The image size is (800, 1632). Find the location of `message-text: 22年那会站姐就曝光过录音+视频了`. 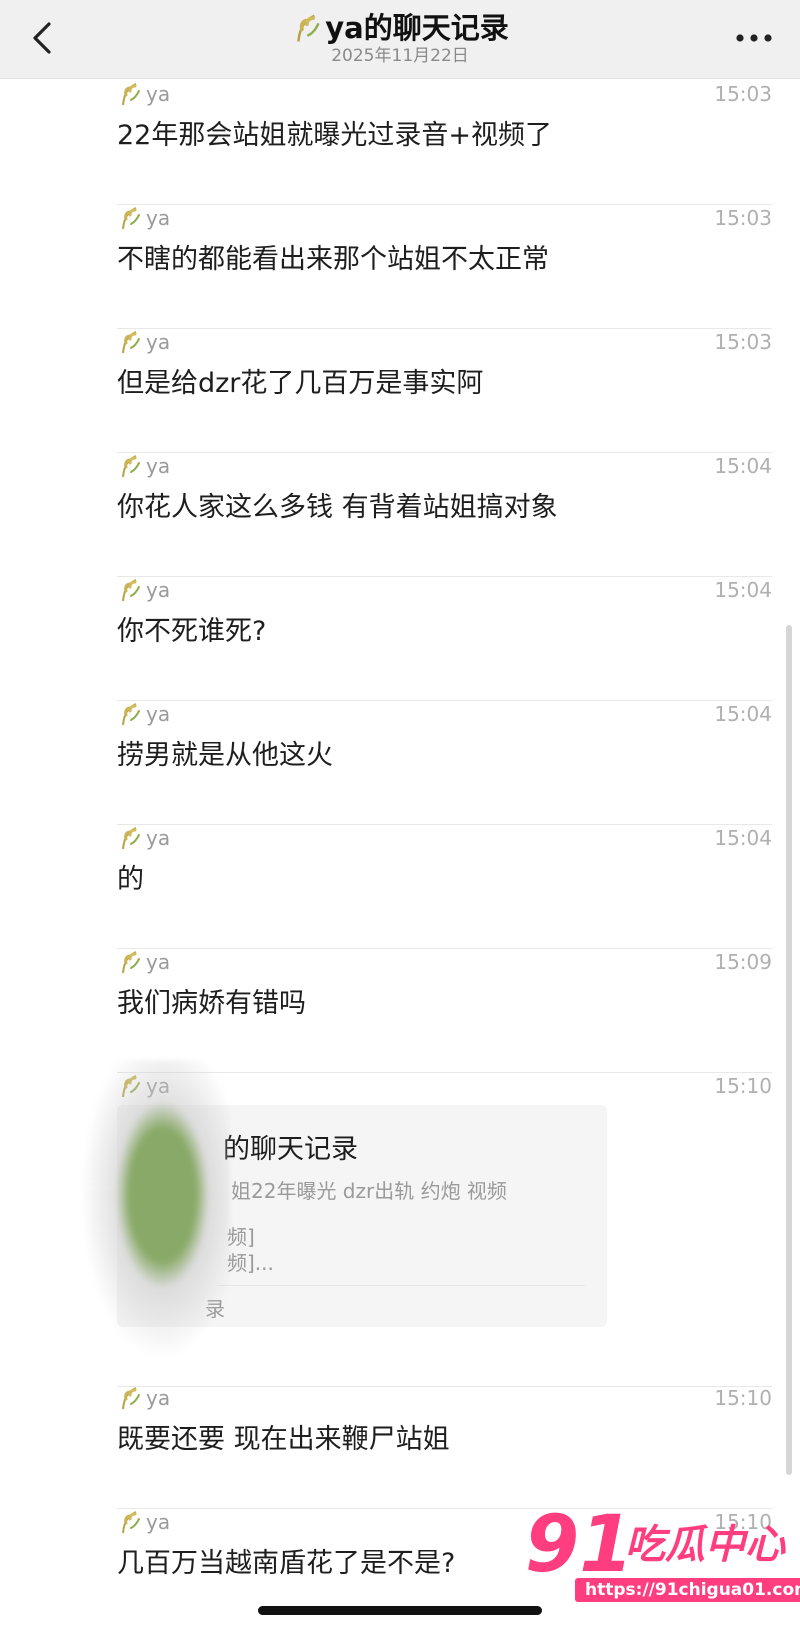

message-text: 22年那会站姐就曝光过录音+视频了 is located at coordinates (334, 135).